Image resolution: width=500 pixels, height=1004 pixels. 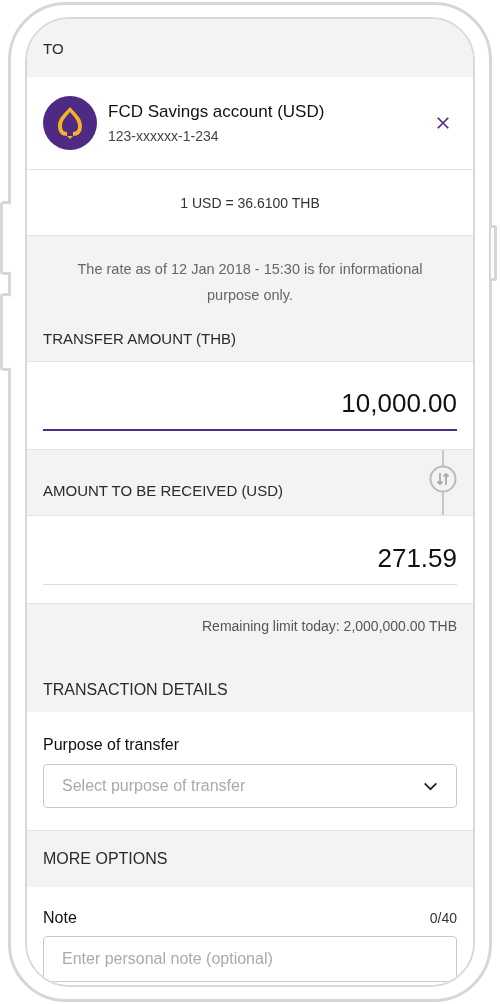 I want to click on note-field: Enter personal note (optional), so click(x=250, y=959).